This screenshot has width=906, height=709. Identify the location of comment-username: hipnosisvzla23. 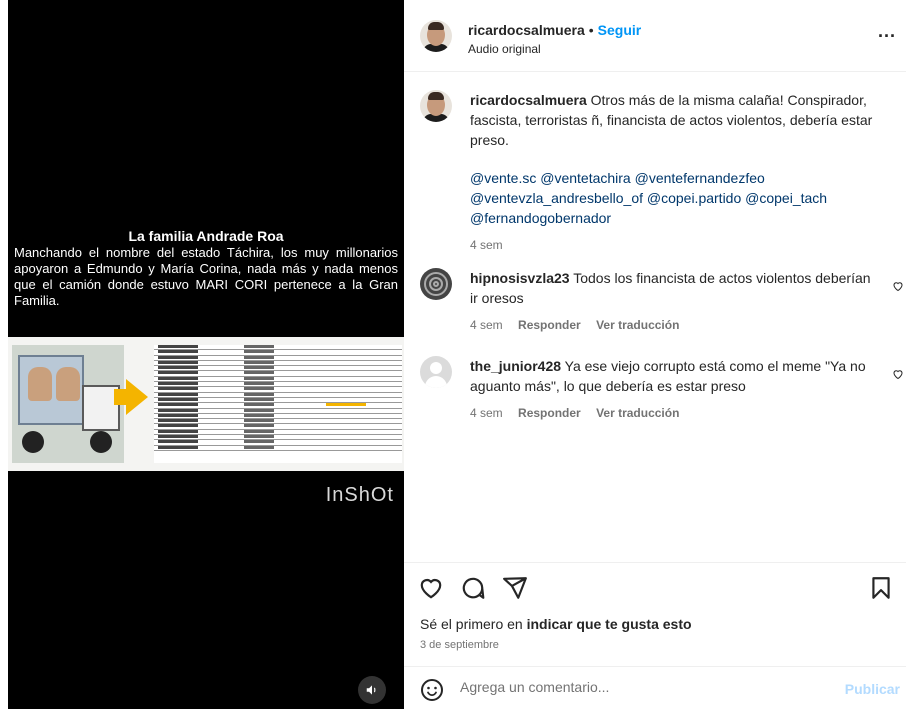
(520, 278).